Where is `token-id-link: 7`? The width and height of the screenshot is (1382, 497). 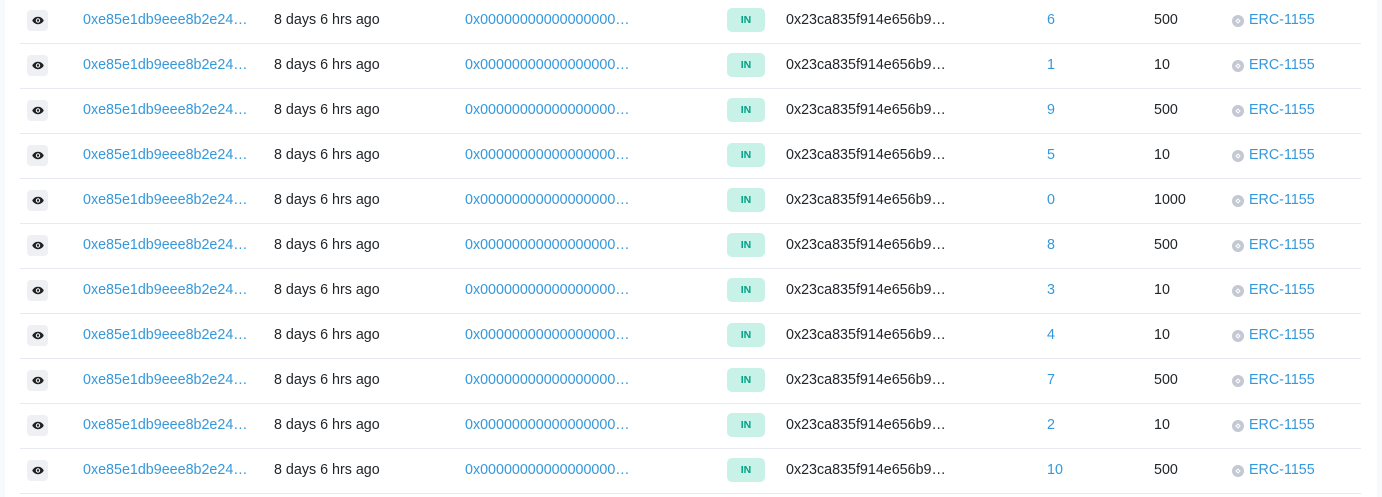
token-id-link: 7 is located at coordinates (1087, 380).